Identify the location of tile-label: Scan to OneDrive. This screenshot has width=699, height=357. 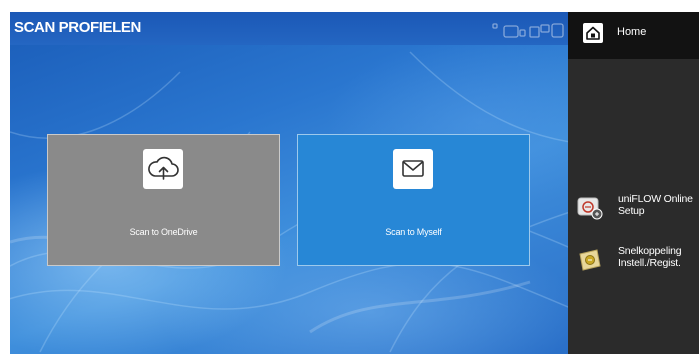
(163, 232).